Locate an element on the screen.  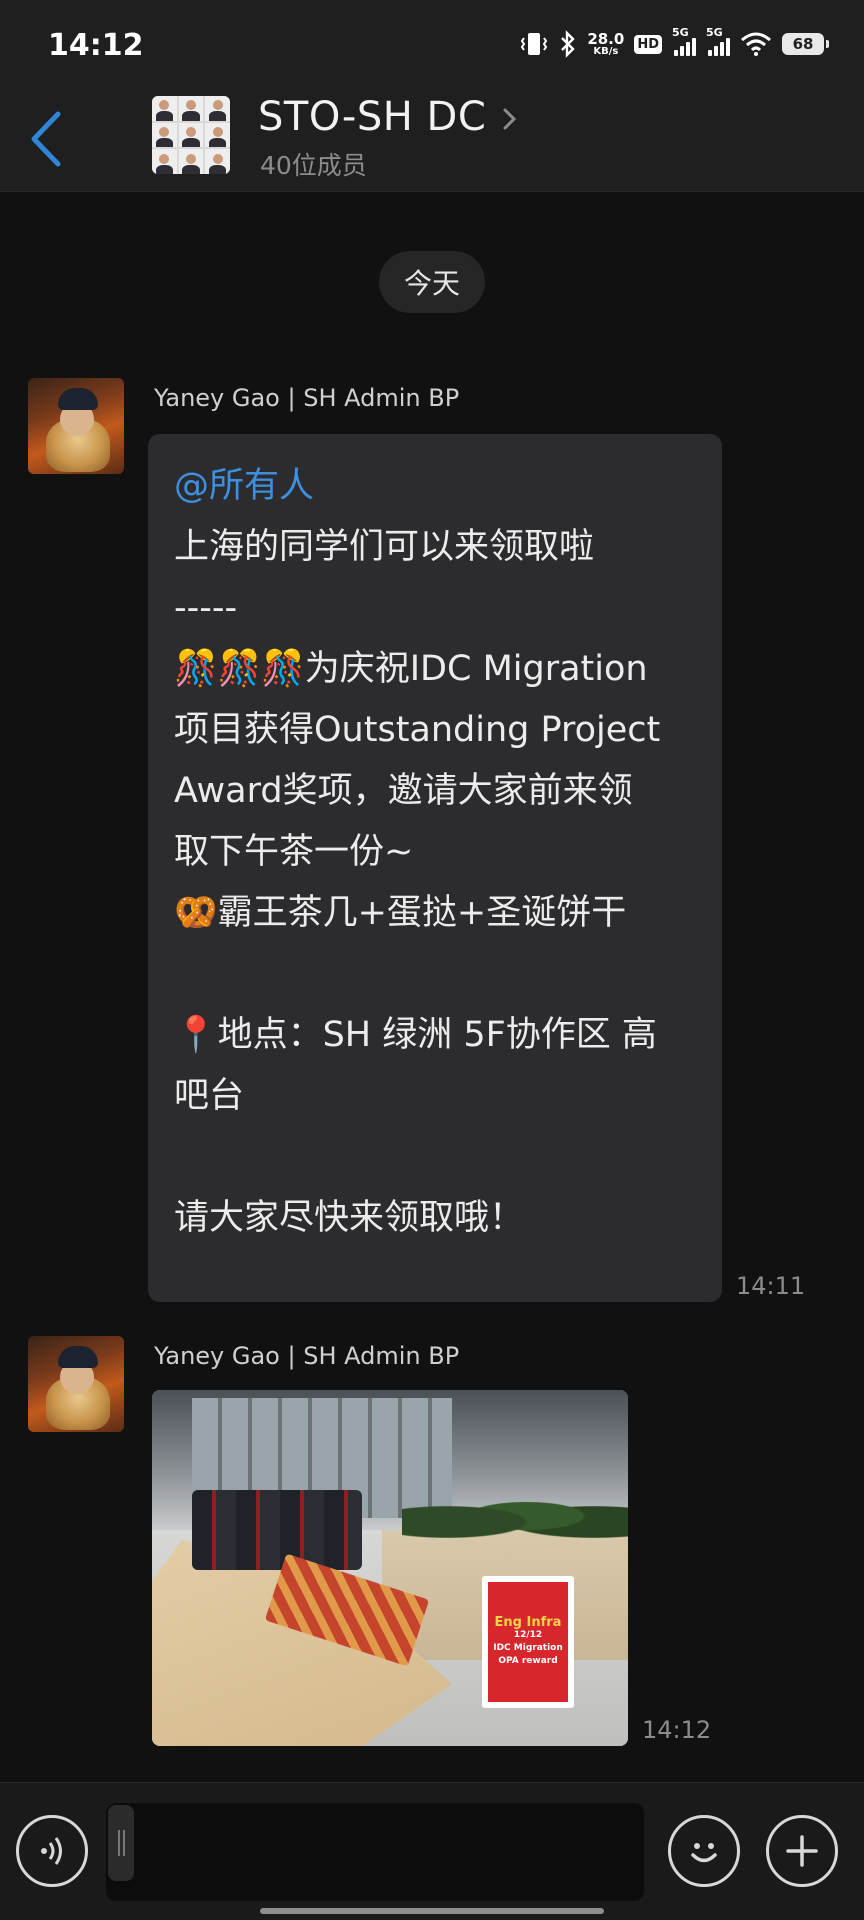
voice-icon is located at coordinates (51, 1851).